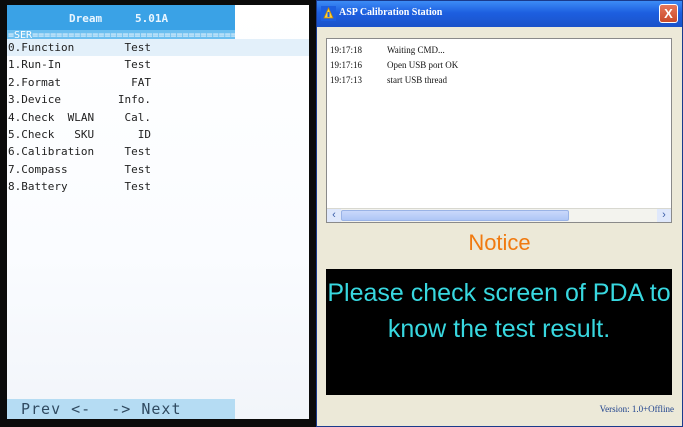  I want to click on log-entry: 19:17:16 Open USB port OK, so click(394, 65).